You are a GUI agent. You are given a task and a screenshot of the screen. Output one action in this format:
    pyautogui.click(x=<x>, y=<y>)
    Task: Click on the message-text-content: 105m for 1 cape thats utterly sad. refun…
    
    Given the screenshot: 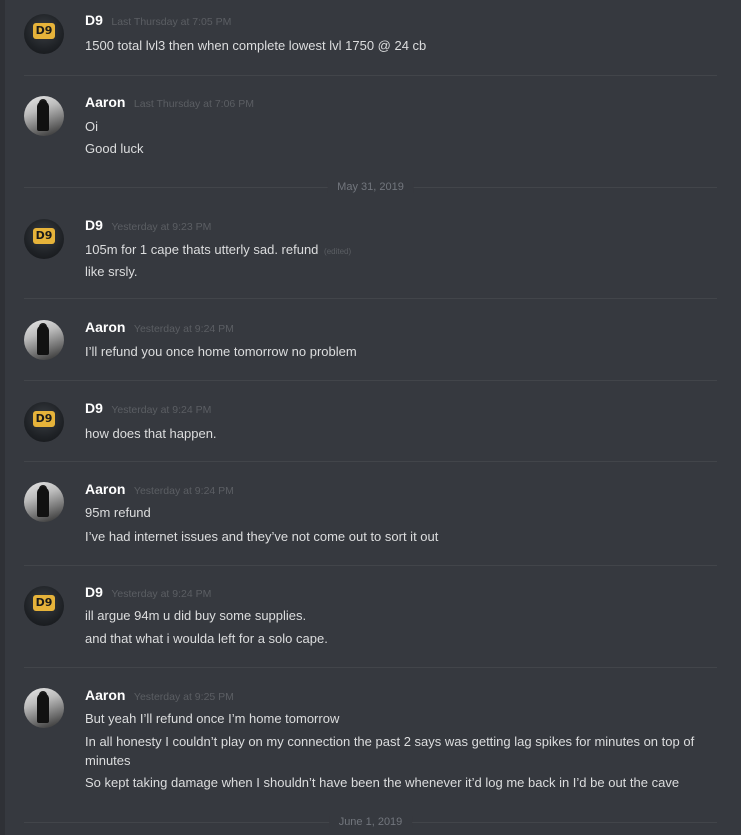 What is the action you would take?
    pyautogui.click(x=202, y=249)
    